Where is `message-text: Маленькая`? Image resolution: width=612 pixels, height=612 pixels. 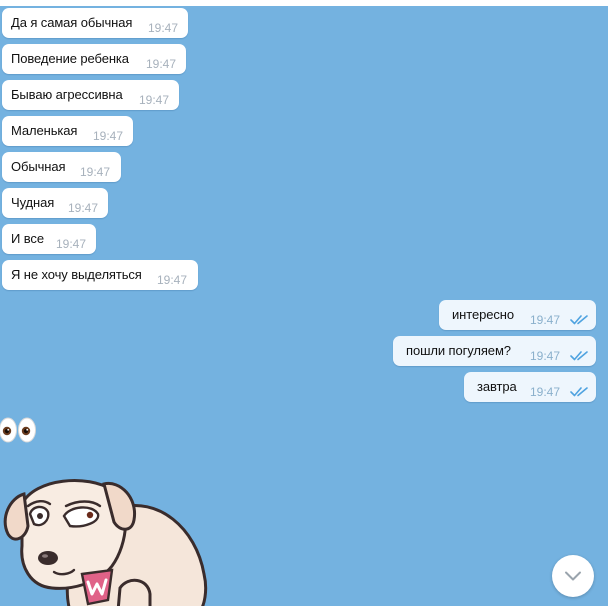
message-text: Маленькая is located at coordinates (44, 130).